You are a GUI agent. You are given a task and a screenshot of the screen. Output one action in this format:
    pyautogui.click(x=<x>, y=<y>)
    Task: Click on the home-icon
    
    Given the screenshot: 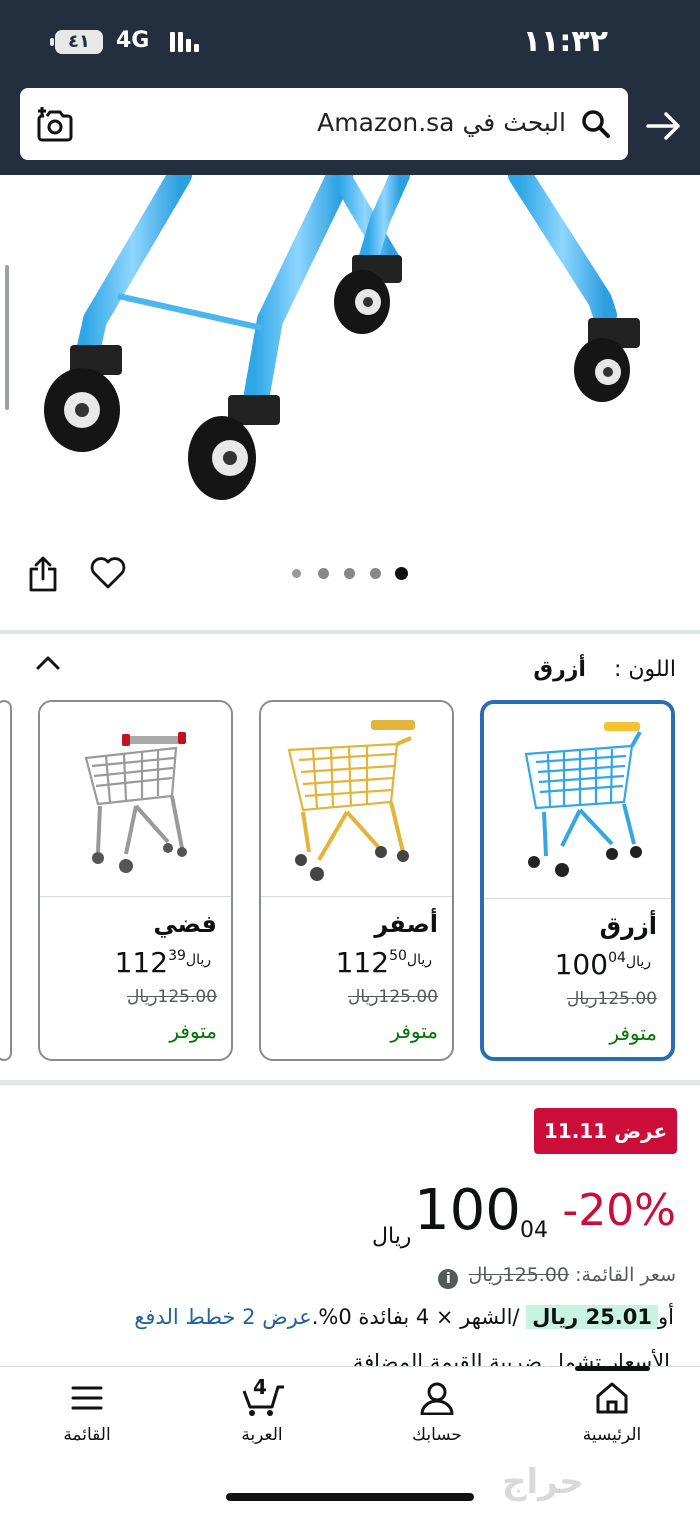 What is the action you would take?
    pyautogui.click(x=612, y=1398)
    